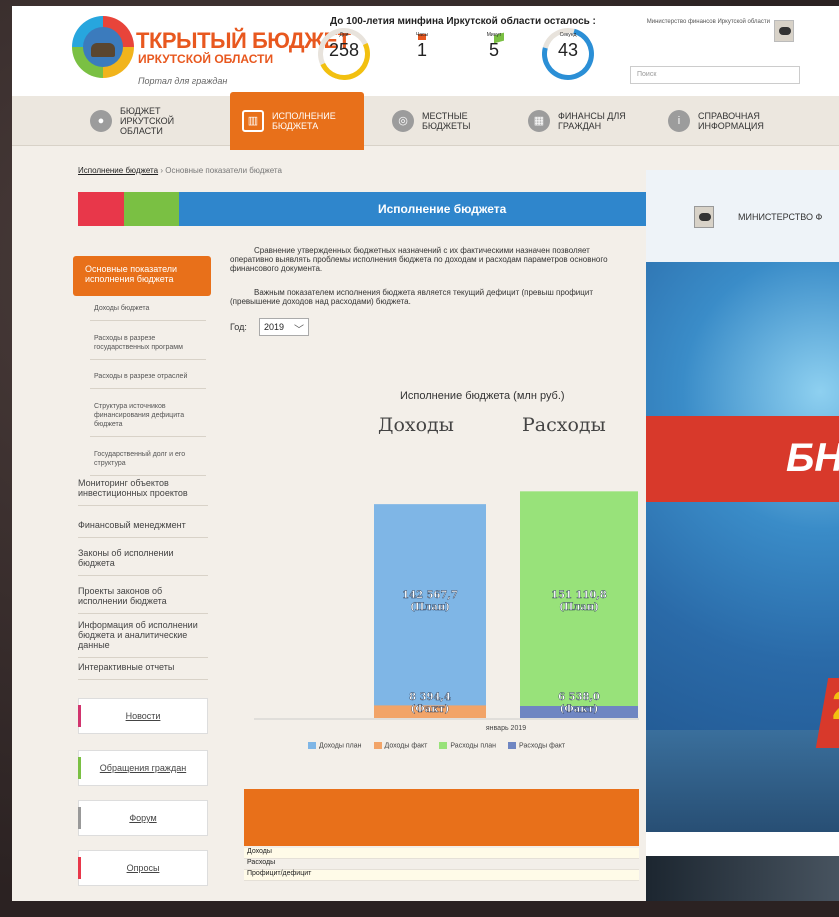 Image resolution: width=839 pixels, height=917 pixels. I want to click on polls-button: Опросы, so click(143, 868).